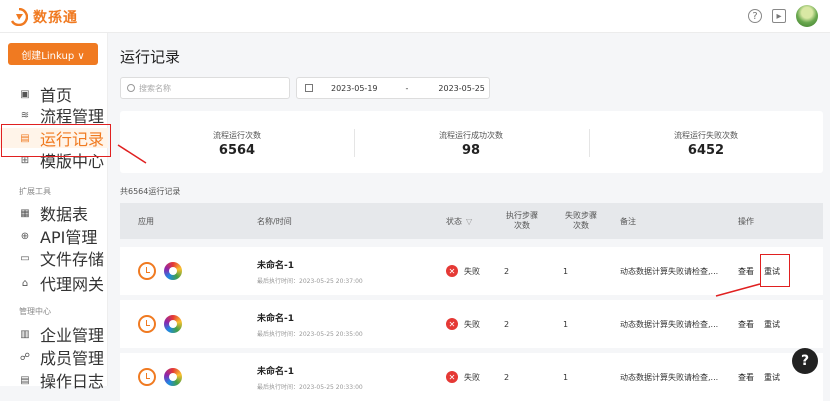  I want to click on date-from: 2023-05-19, so click(354, 88).